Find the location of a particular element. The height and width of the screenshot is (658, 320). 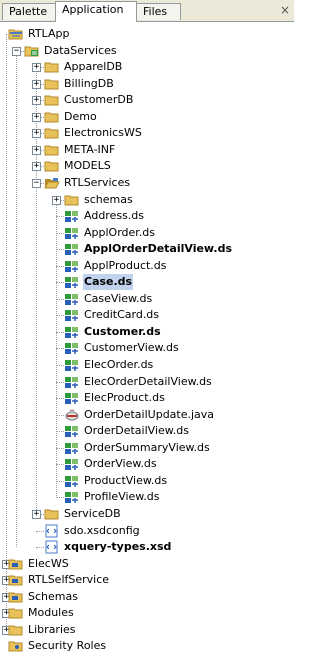

tab-application: Application is located at coordinates (96, 11).